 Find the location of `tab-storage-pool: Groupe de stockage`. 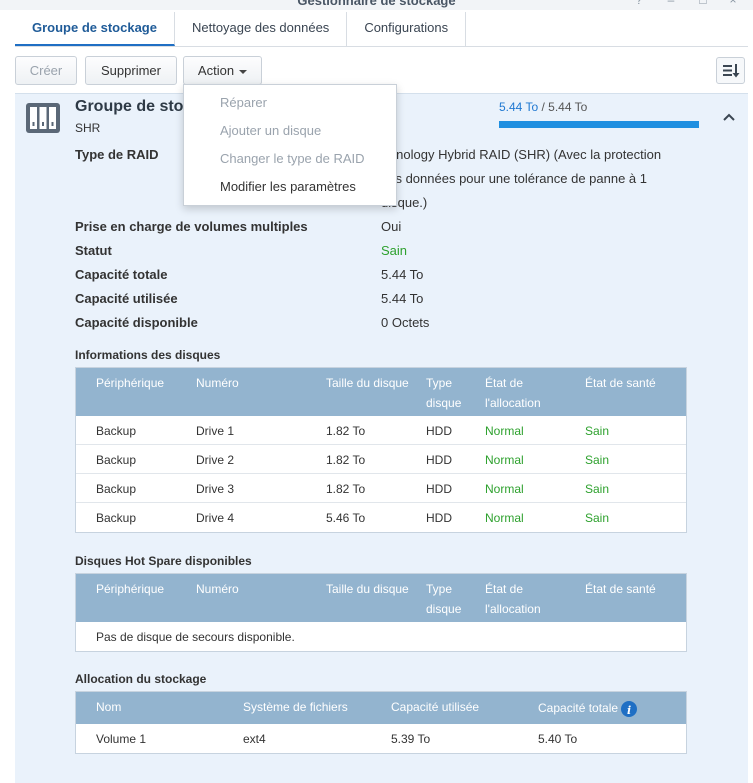

tab-storage-pool: Groupe de stockage is located at coordinates (95, 29).